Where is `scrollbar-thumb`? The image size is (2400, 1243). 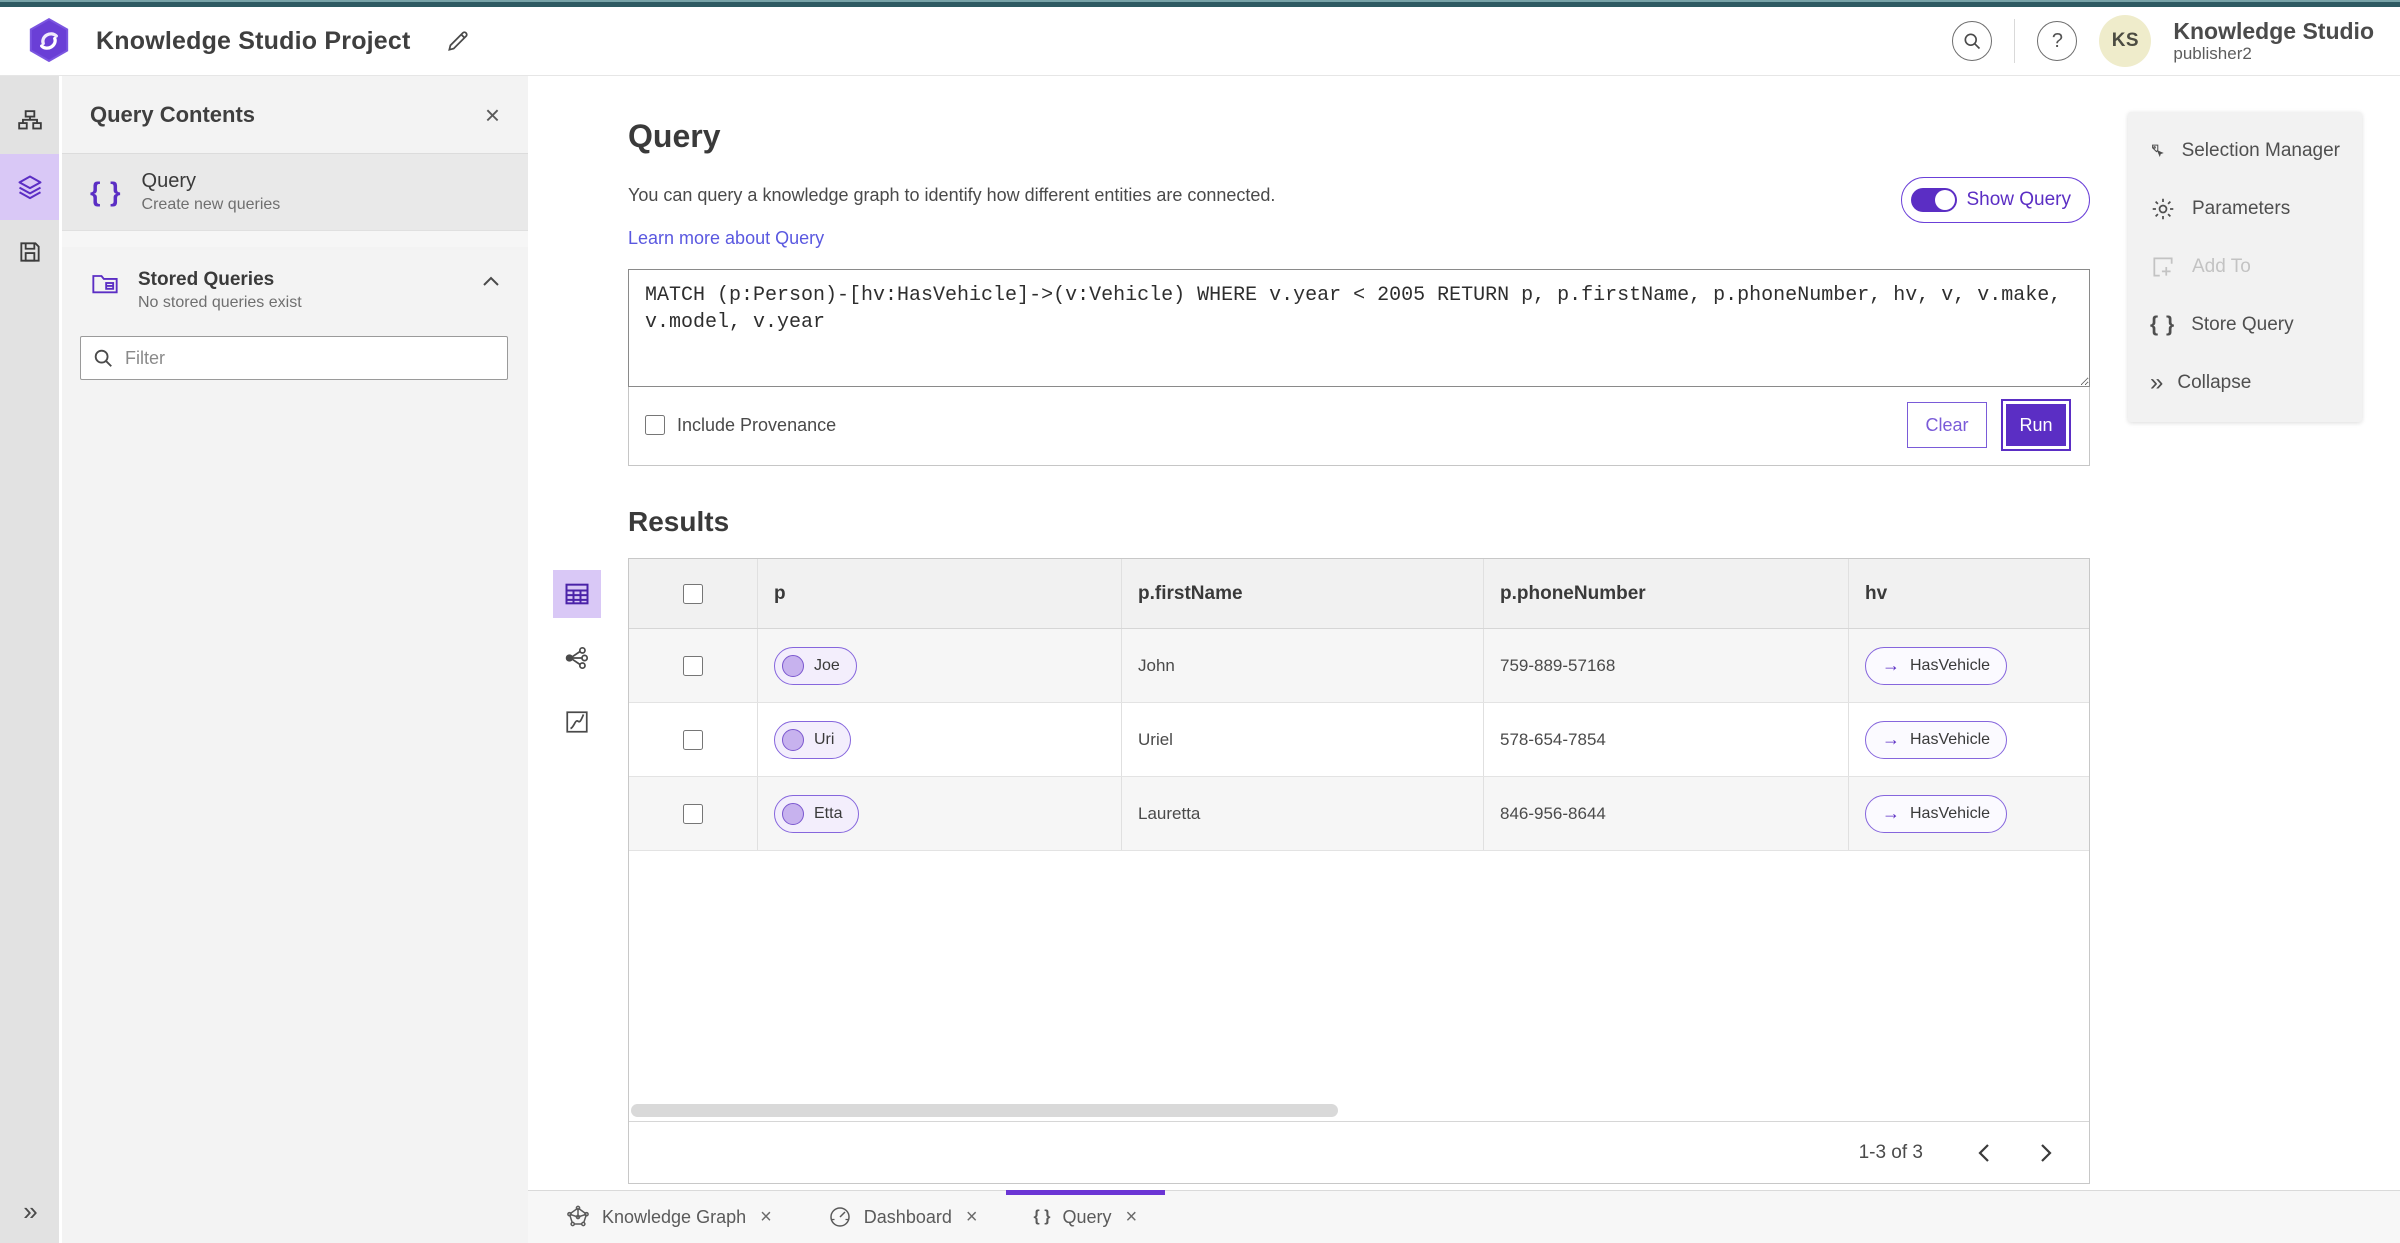 scrollbar-thumb is located at coordinates (984, 1110).